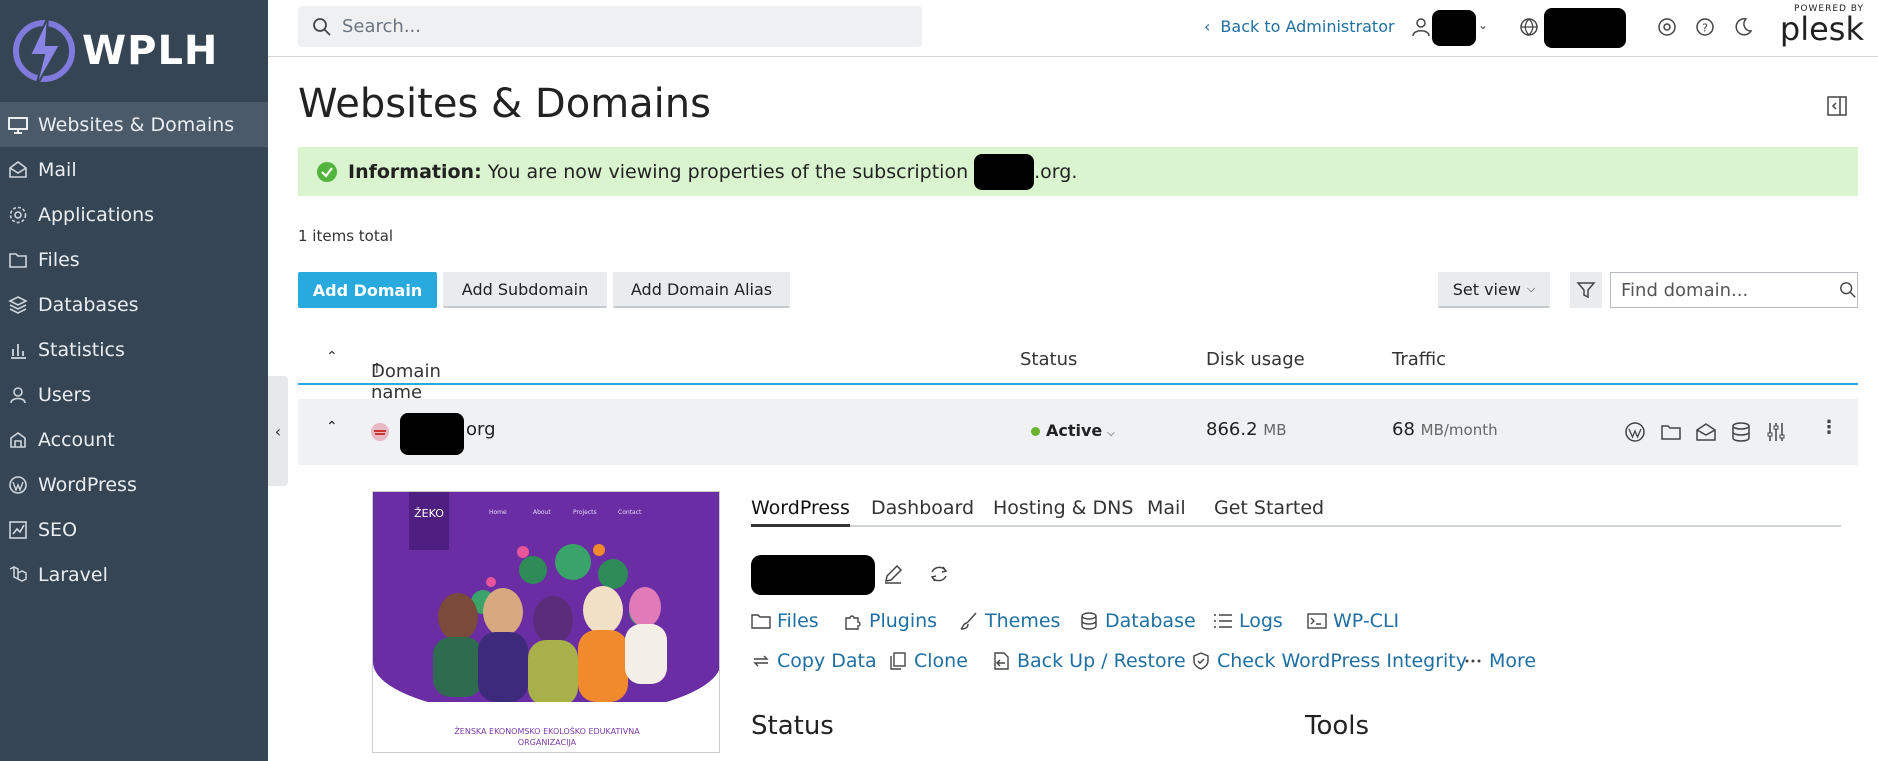  What do you see at coordinates (18, 125) in the screenshot?
I see `monitor-icon` at bounding box center [18, 125].